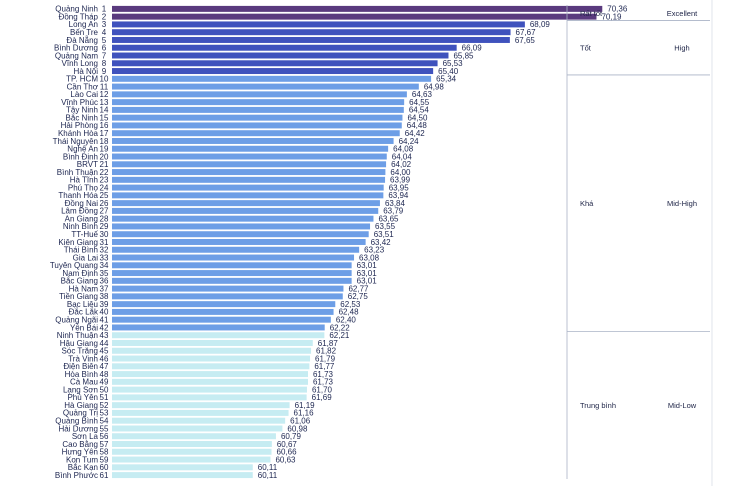 The height and width of the screenshot is (486, 730). I want to click on rank-label: 61, so click(104, 475).